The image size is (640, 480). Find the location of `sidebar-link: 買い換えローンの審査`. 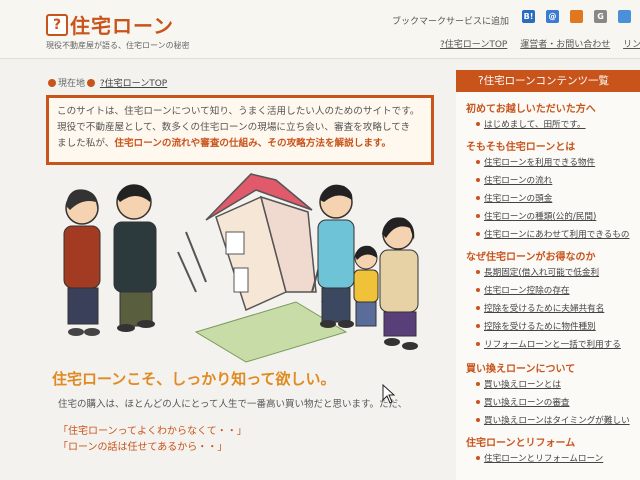

sidebar-link: 買い換えローンの審査 is located at coordinates (523, 402).